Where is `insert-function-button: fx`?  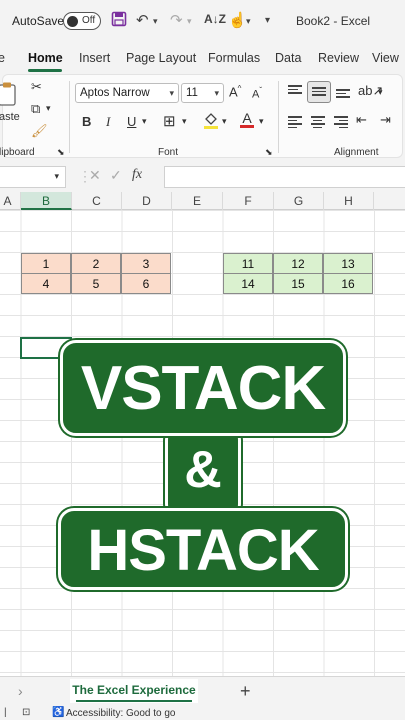 insert-function-button: fx is located at coordinates (137, 175).